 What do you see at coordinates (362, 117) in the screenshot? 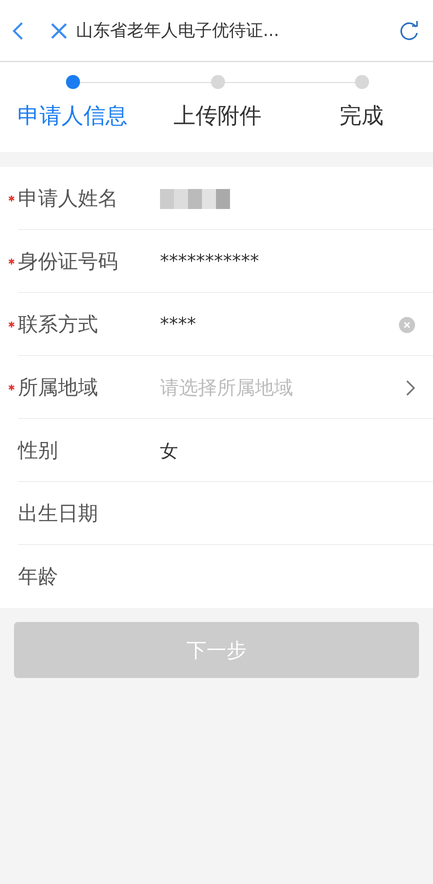
I see `step-label: 完成` at bounding box center [362, 117].